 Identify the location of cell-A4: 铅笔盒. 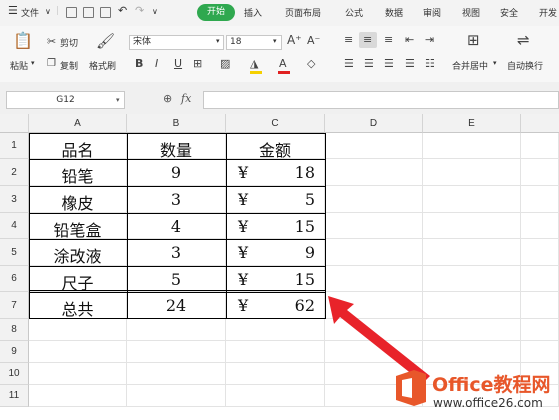
(78, 226).